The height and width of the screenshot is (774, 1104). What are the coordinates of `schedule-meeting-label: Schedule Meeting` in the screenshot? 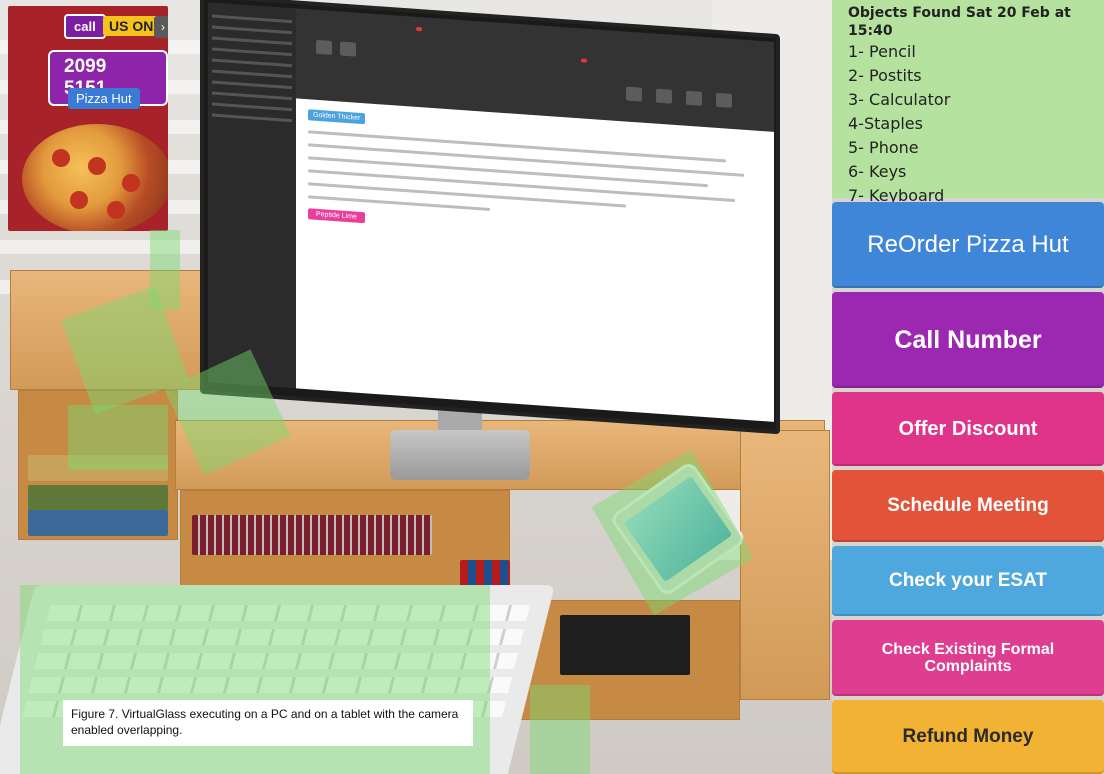 It's located at (968, 505).